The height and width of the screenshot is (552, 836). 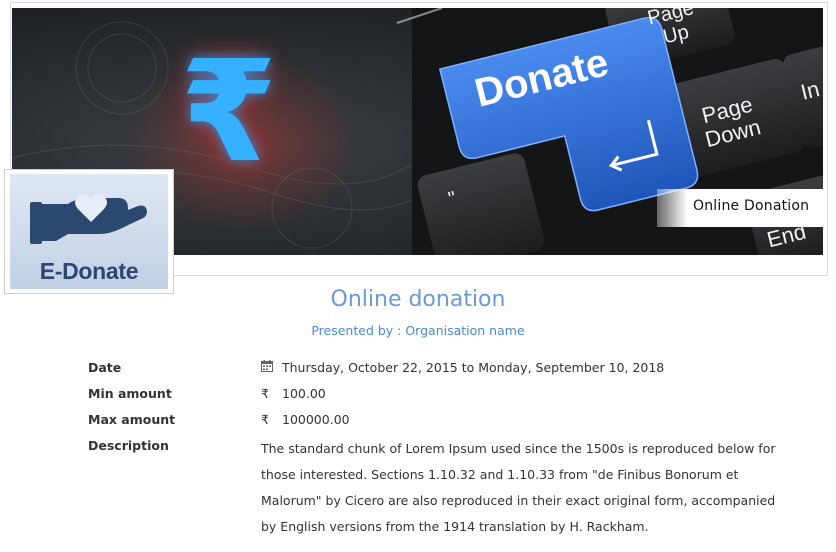 I want to click on max-amount-value: 100000.00, so click(x=316, y=419).